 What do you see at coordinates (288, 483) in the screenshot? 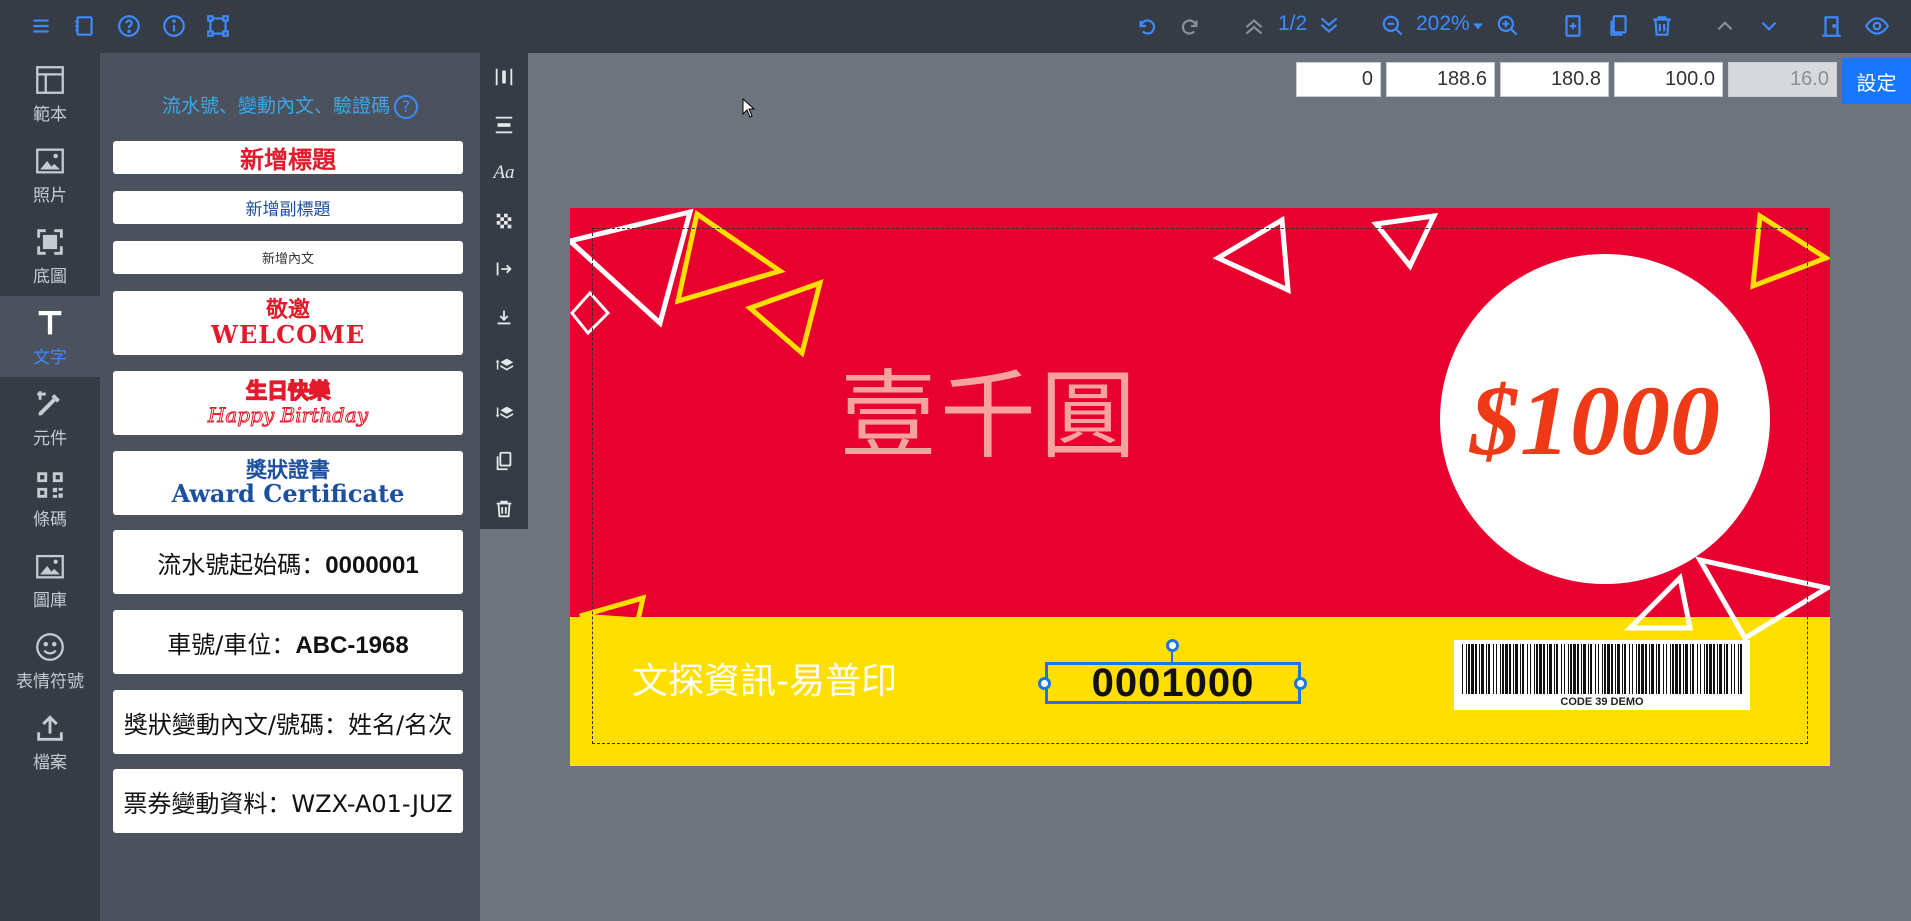
I see `award-preset: 獎狀證書 Award Certificate` at bounding box center [288, 483].